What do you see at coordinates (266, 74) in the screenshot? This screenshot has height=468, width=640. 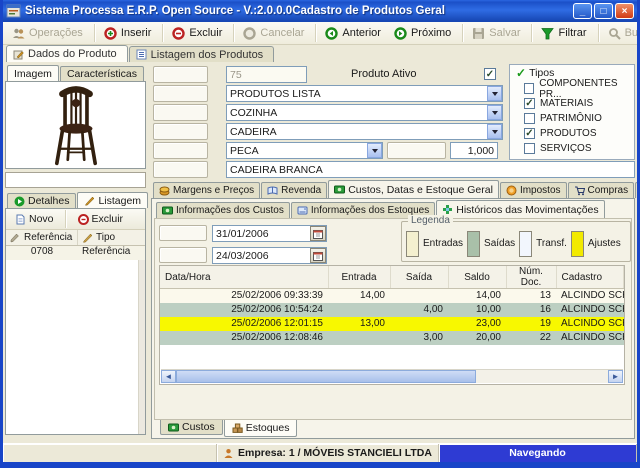 I see `product-code-field: 75` at bounding box center [266, 74].